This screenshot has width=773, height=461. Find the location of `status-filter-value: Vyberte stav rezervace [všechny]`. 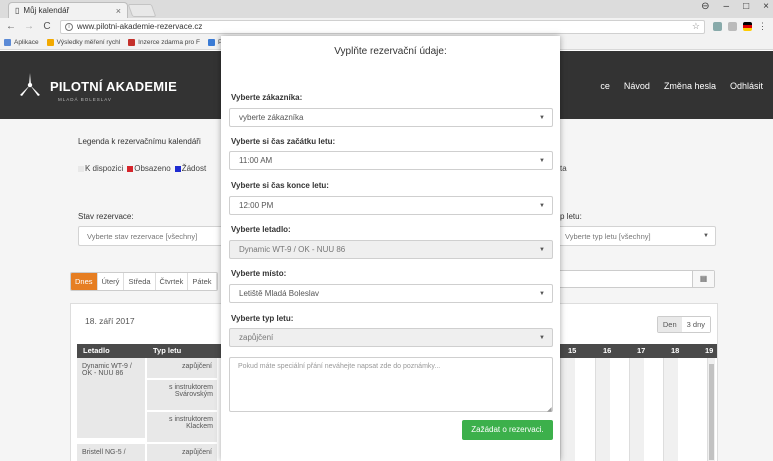

status-filter-value: Vyberte stav rezervace [všechny] is located at coordinates (142, 236).